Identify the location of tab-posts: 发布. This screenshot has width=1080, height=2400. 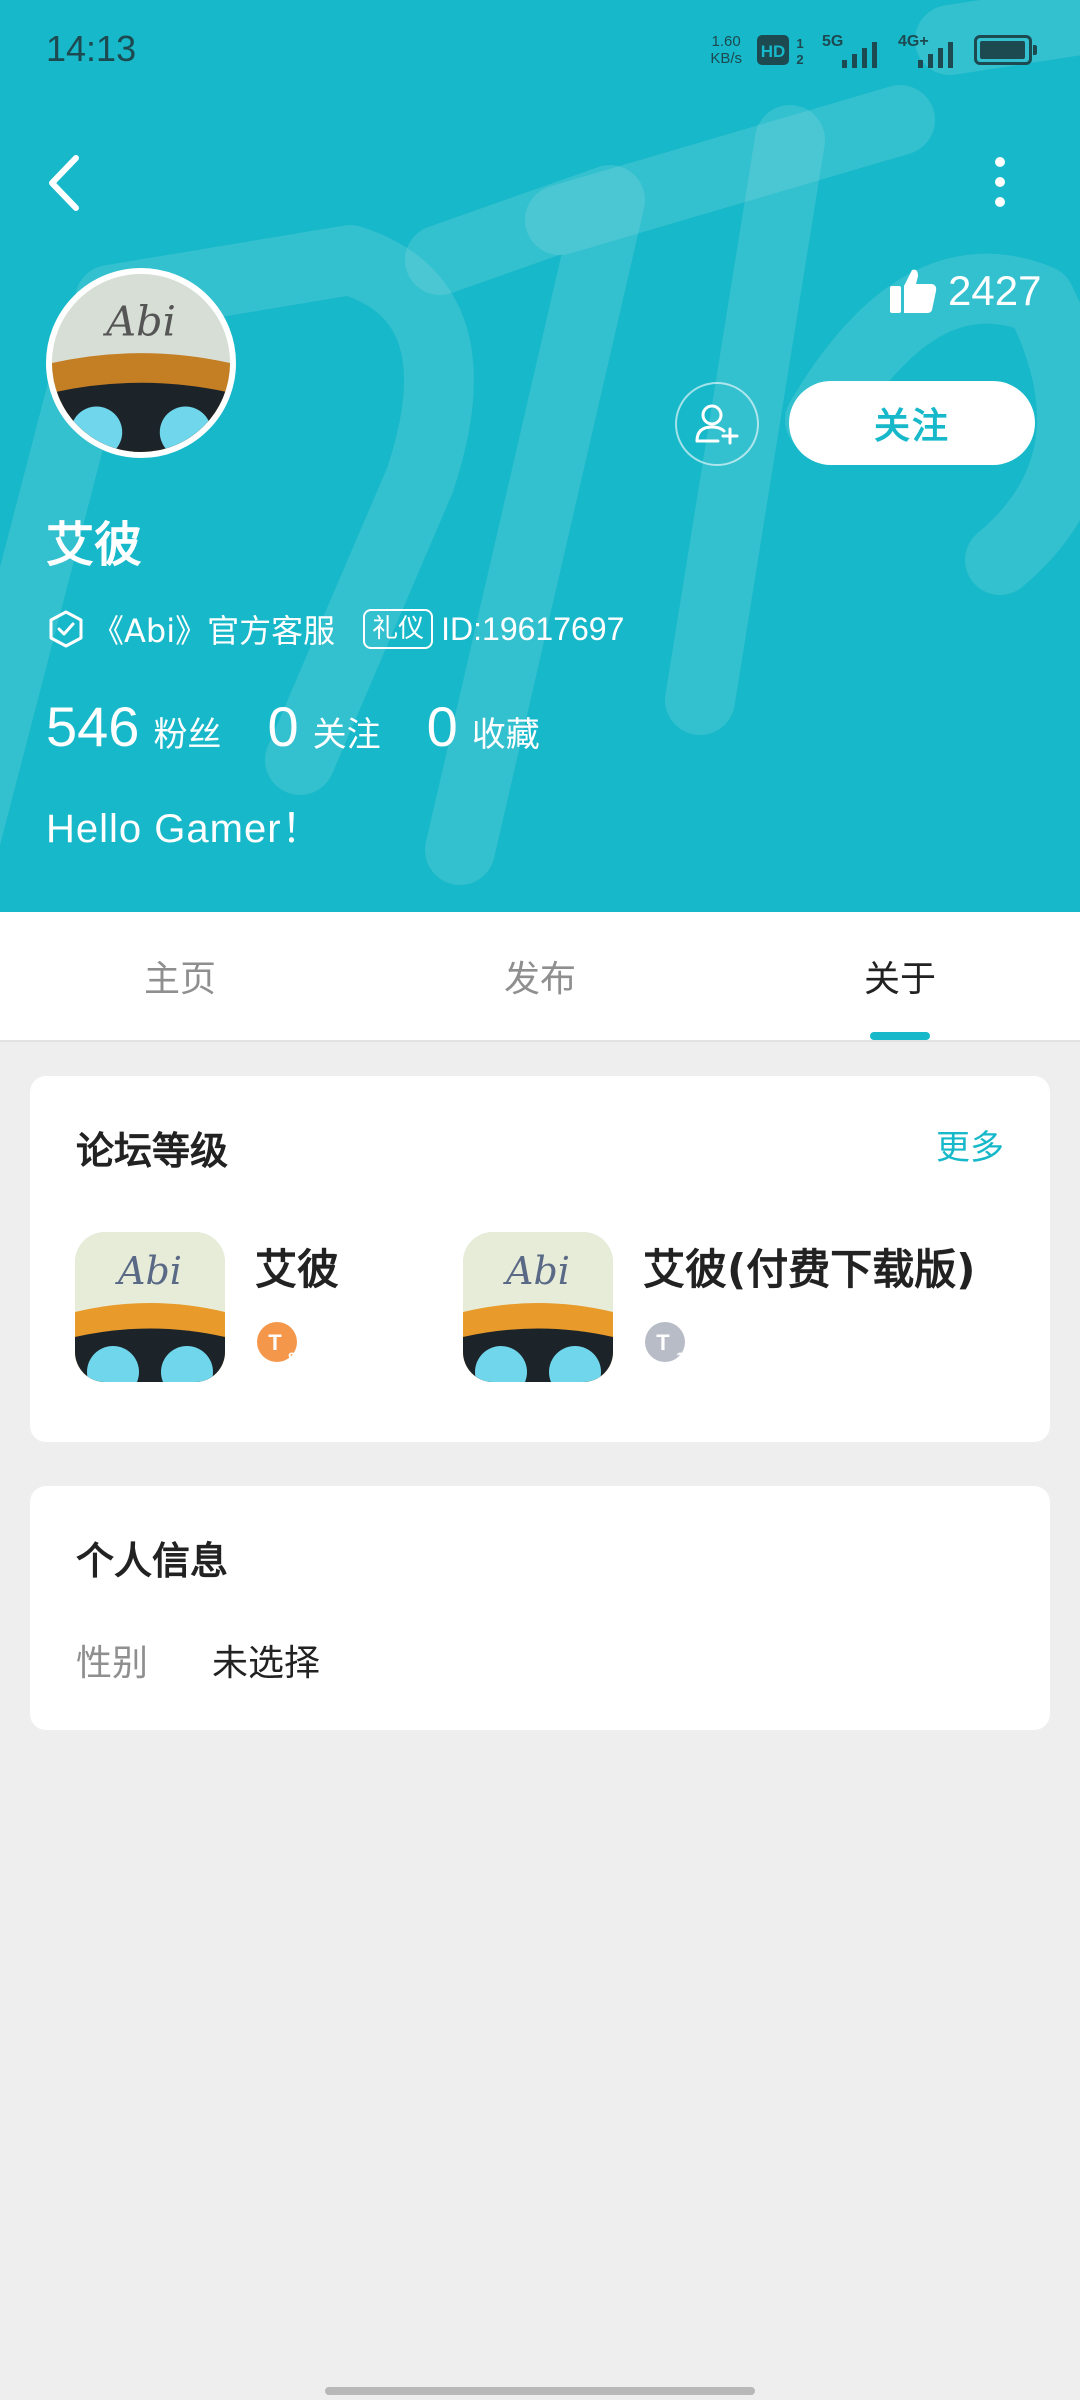
(540, 976).